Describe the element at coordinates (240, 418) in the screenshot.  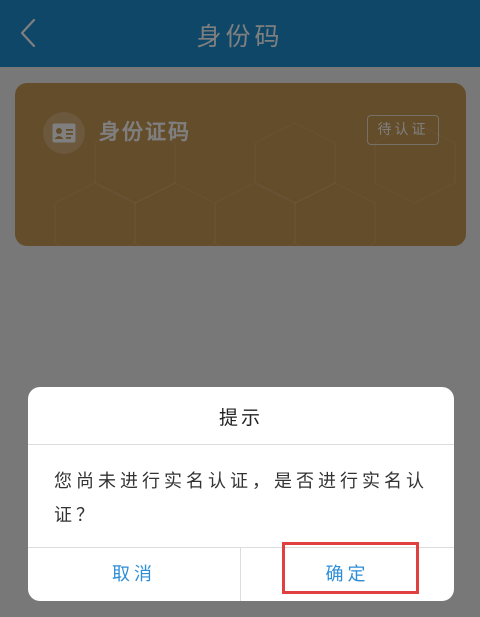
I see `dialog-title: 提示` at that location.